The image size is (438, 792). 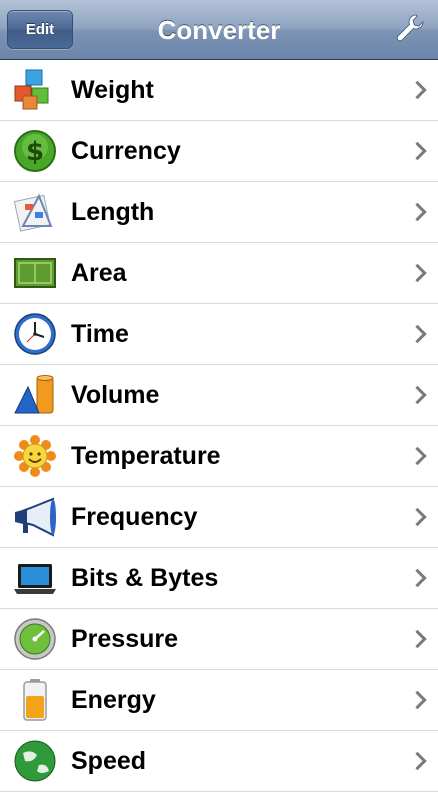 I want to click on list-item-label: Length, so click(x=113, y=211).